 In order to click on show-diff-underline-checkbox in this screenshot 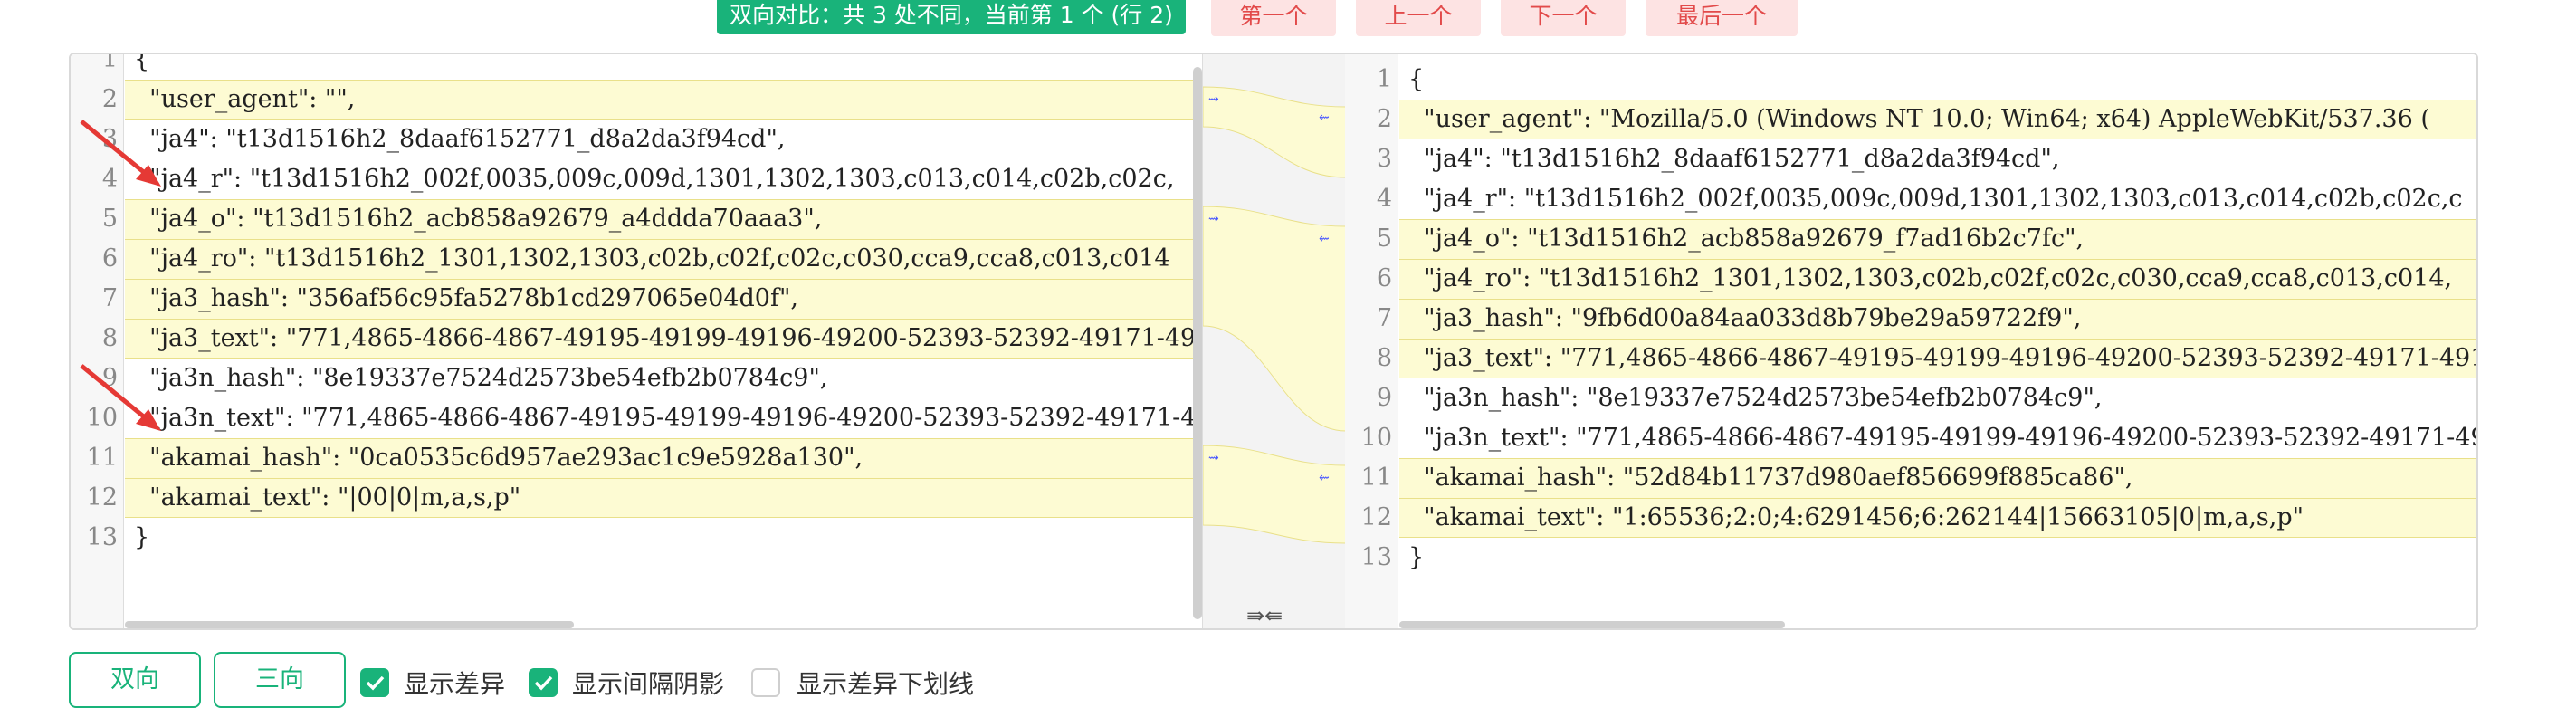, I will do `click(765, 683)`.